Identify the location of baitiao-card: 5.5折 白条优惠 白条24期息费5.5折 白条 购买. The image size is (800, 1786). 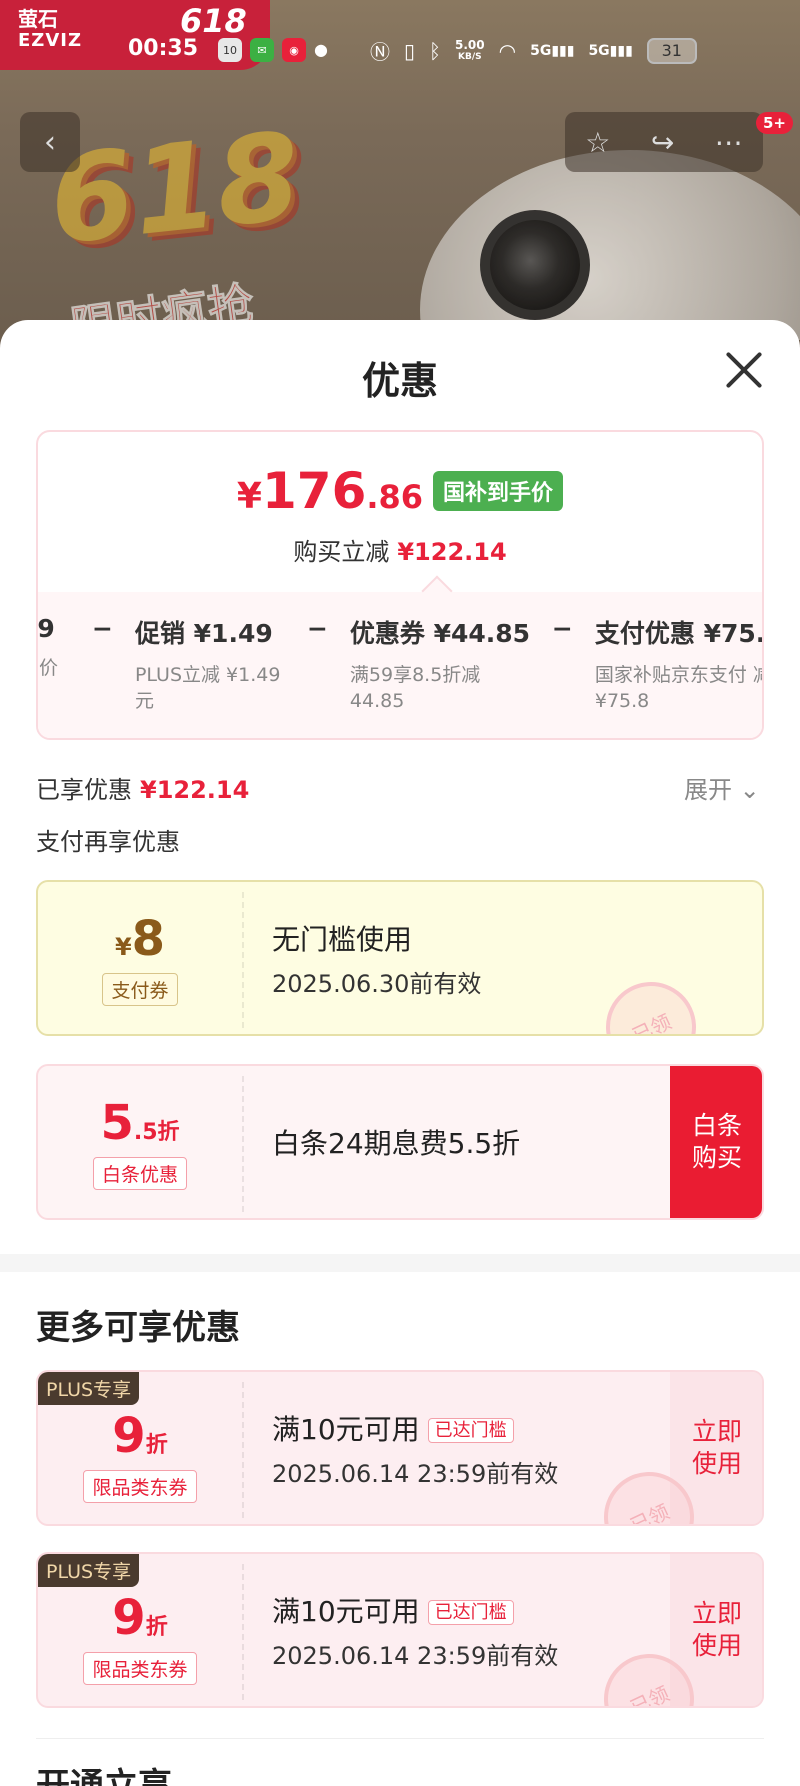
(400, 1142).